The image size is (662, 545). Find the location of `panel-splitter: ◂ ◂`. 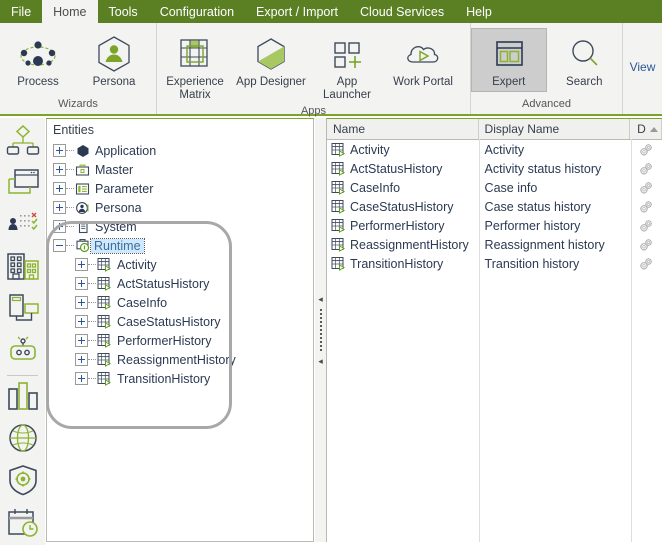

panel-splitter: ◂ ◂ is located at coordinates (320, 330).